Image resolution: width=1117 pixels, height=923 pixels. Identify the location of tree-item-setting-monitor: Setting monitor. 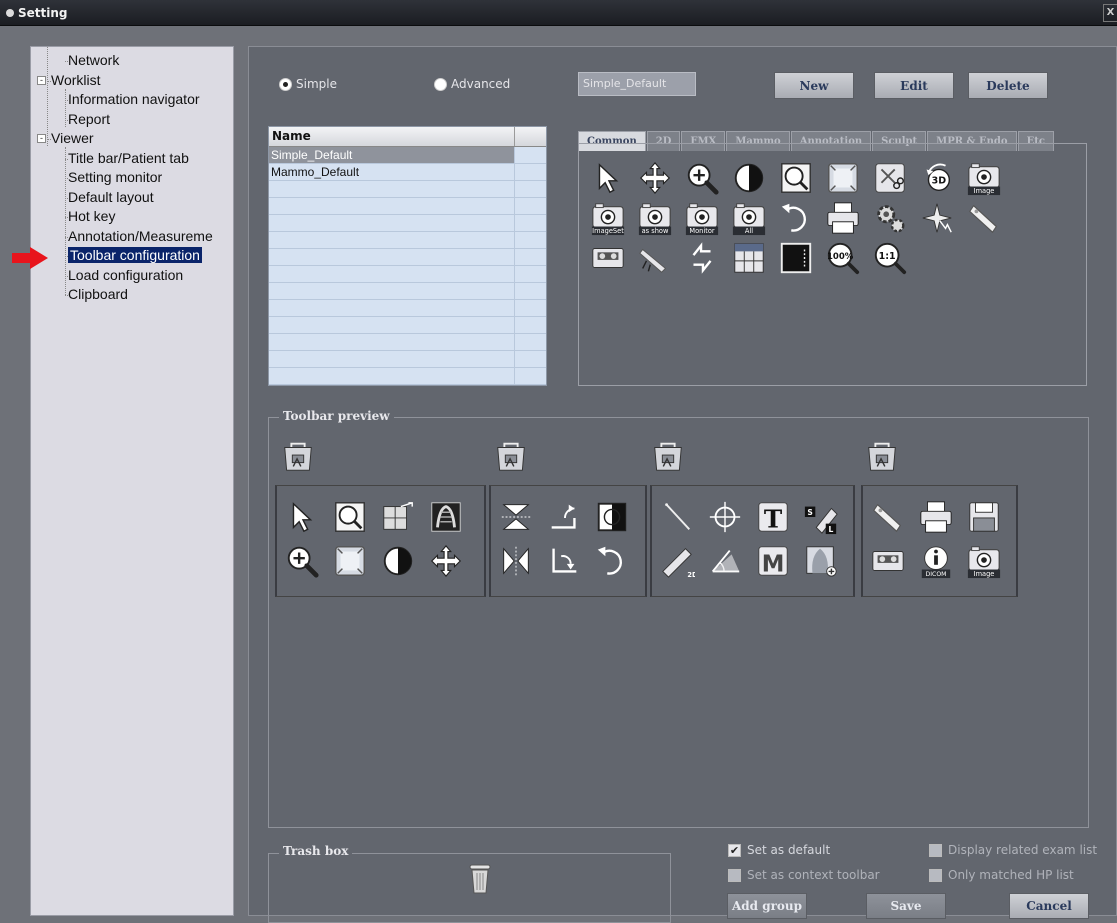
(115, 177).